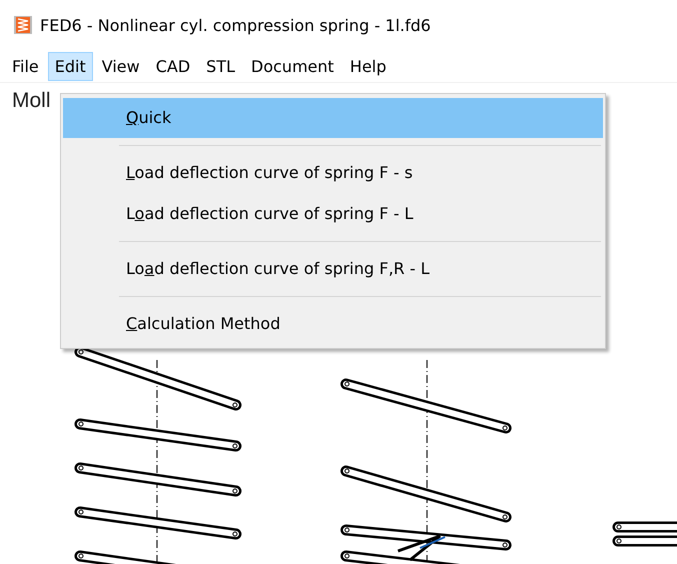 This screenshot has width=677, height=564. I want to click on menu-item: Document, so click(292, 66).